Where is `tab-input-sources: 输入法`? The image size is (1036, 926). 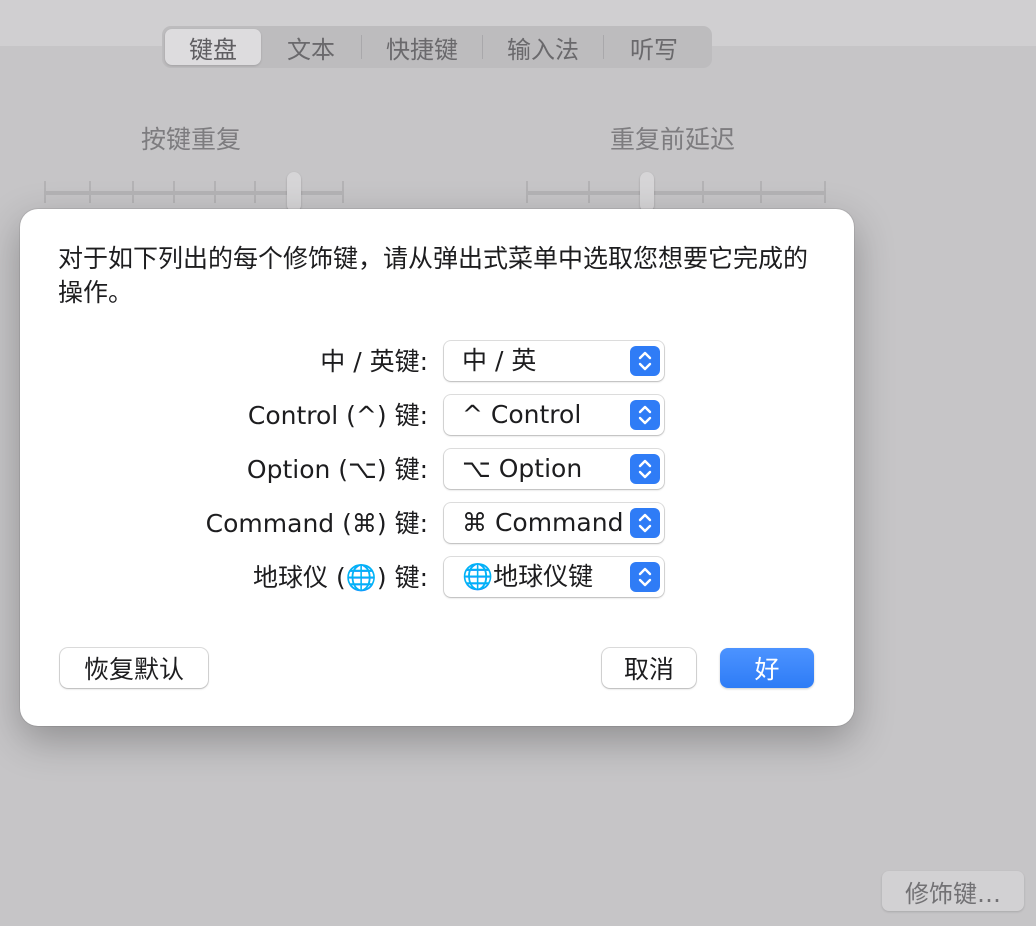
tab-input-sources: 输入法 is located at coordinates (543, 47).